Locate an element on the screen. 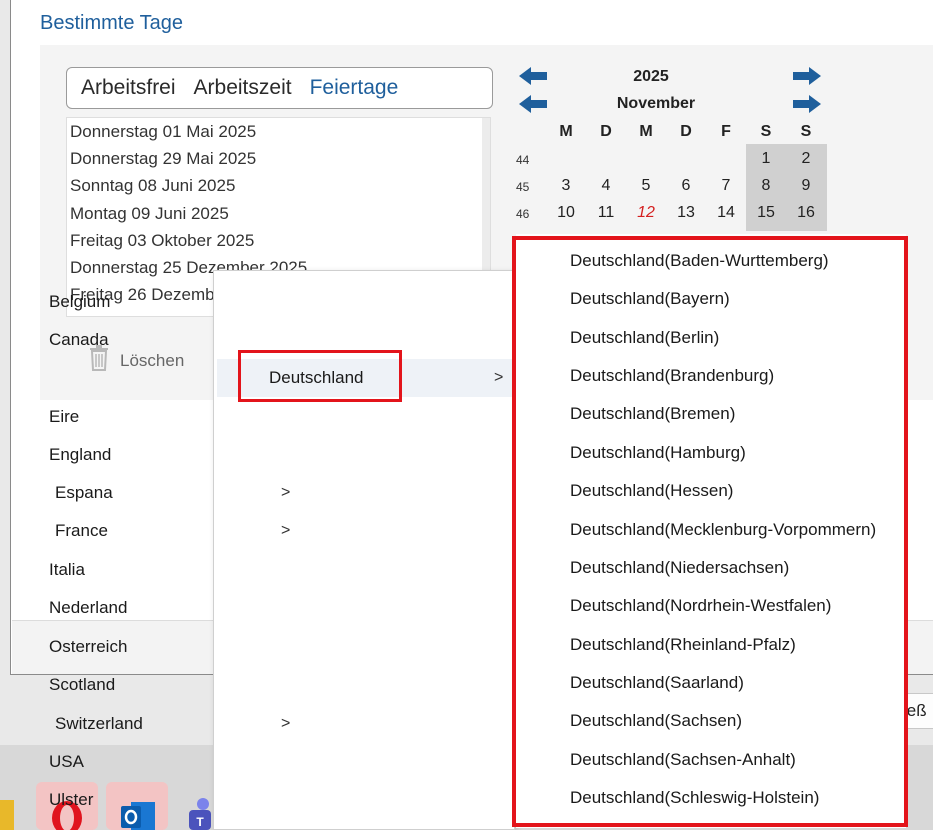  calendar-day: 4 is located at coordinates (606, 186).